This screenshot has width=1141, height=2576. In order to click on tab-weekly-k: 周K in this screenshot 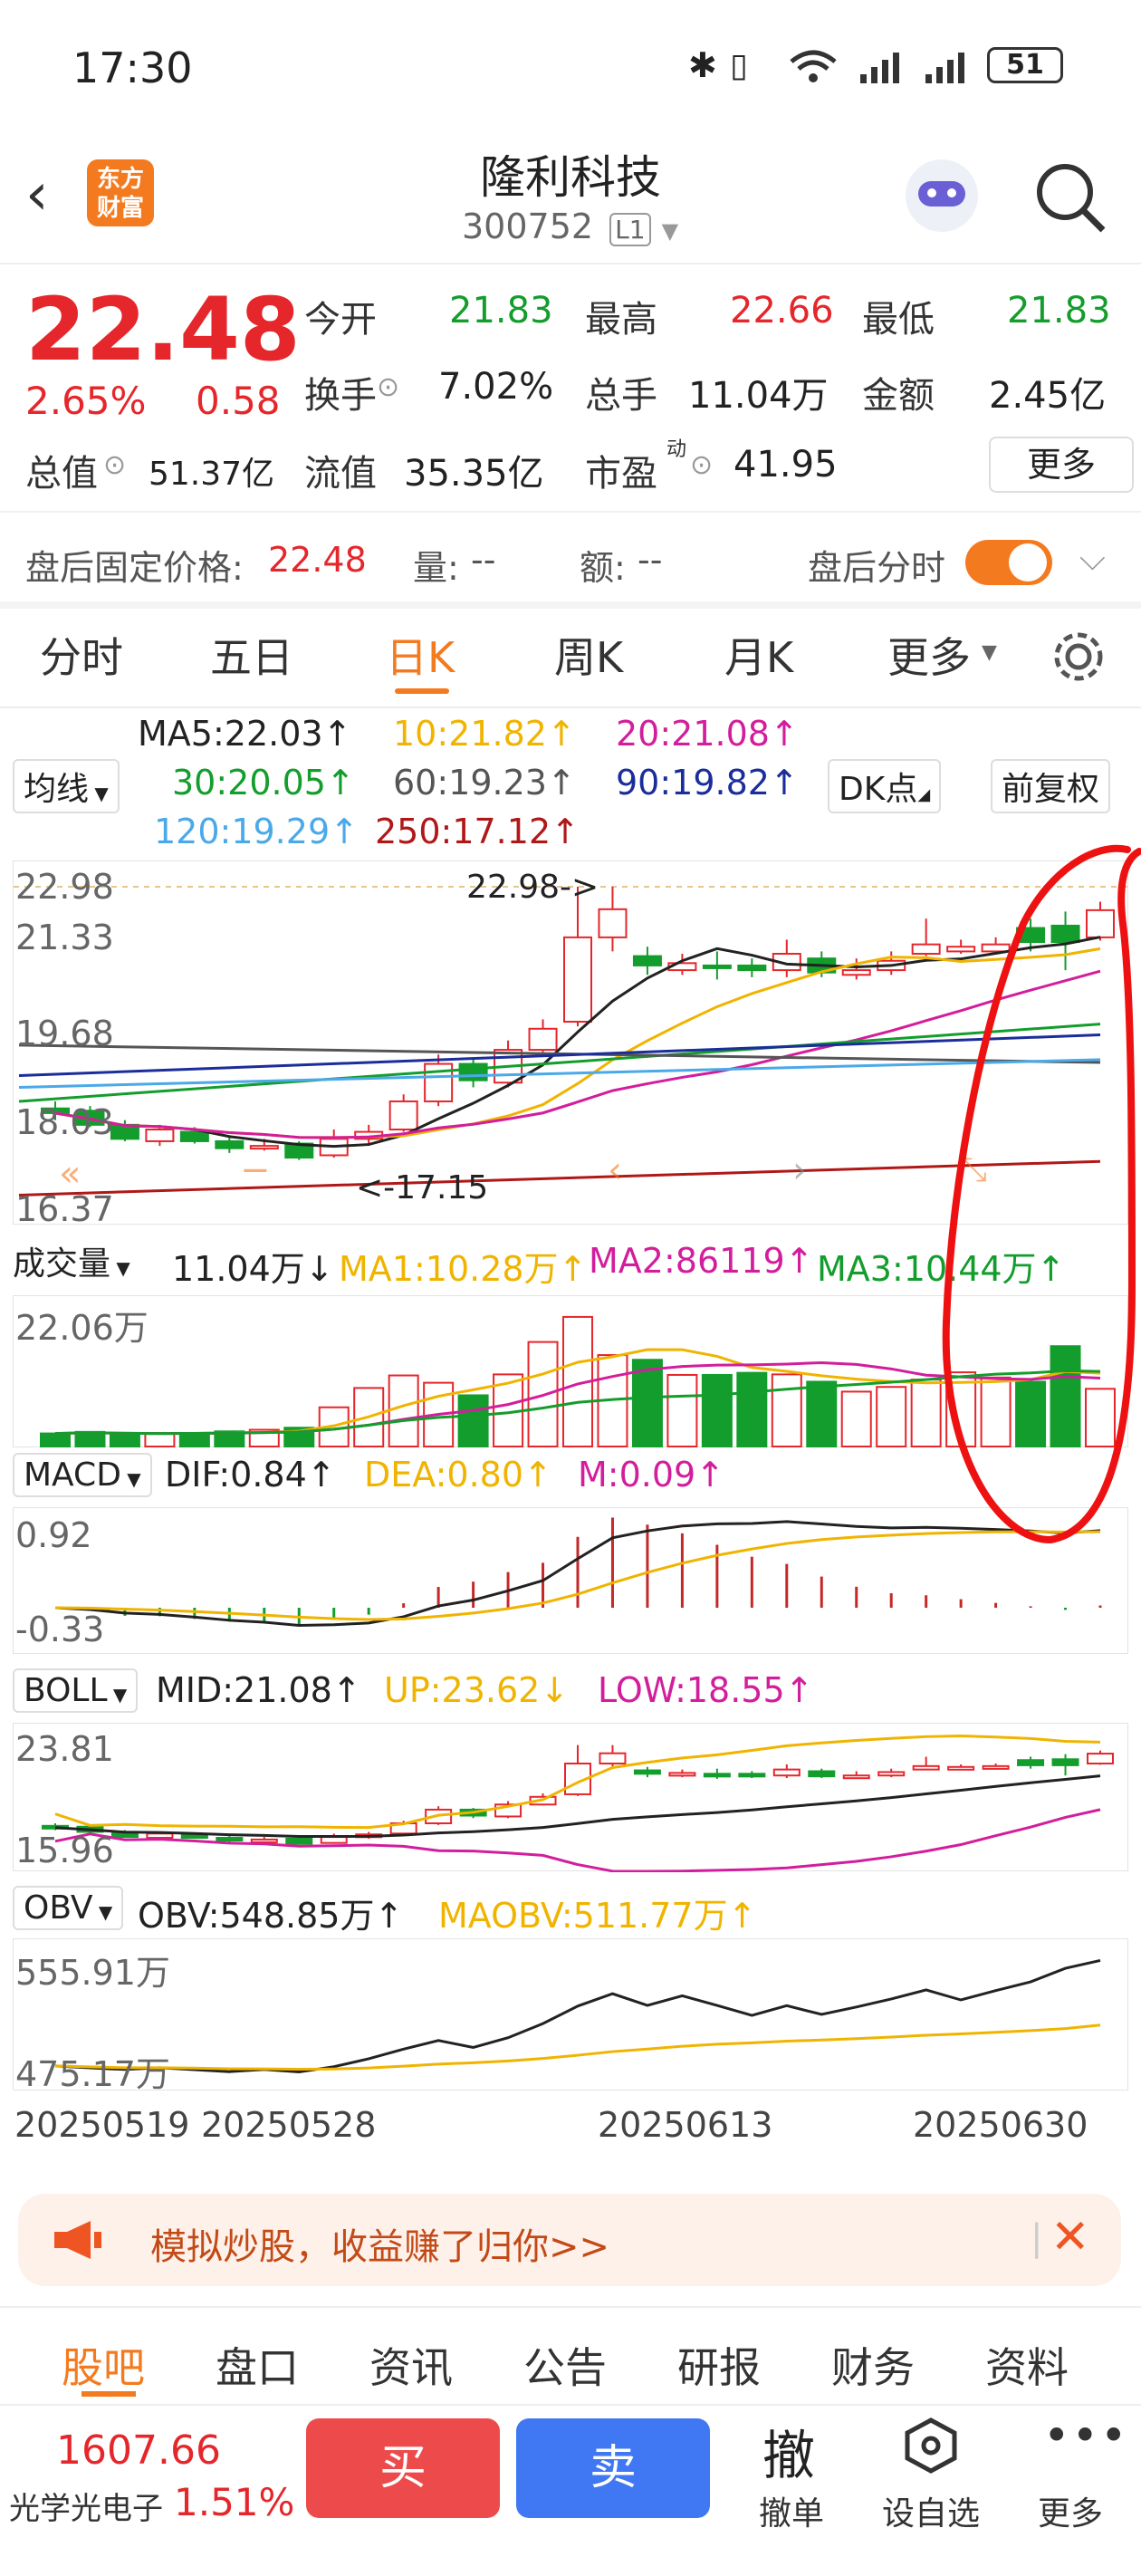, I will do `click(588, 655)`.